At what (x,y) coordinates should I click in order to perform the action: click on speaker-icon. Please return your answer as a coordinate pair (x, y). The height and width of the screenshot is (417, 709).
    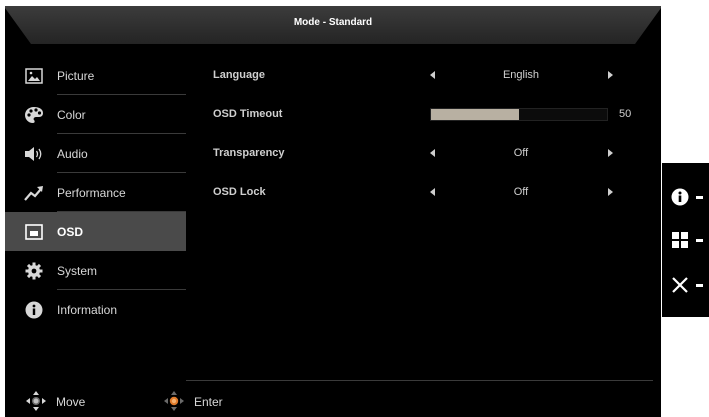
    Looking at the image, I should click on (34, 154).